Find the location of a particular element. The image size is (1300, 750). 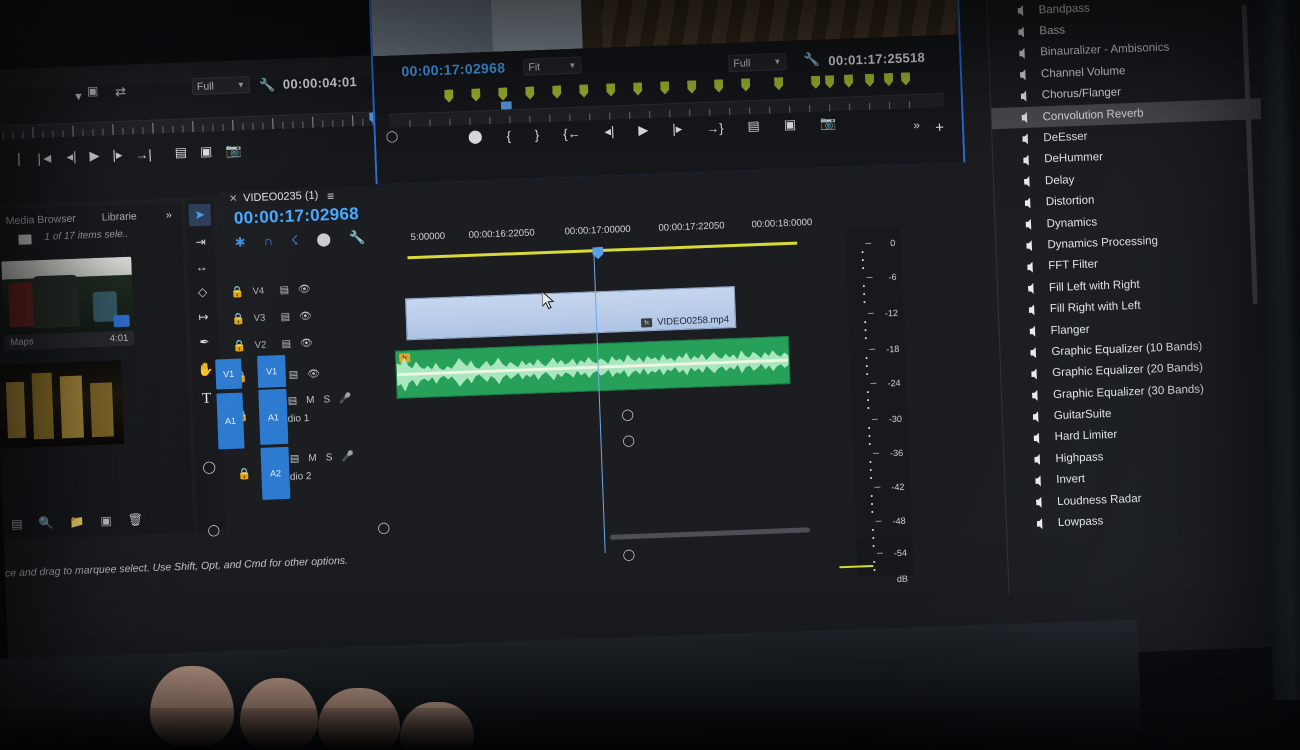

source-overflow-icon: » is located at coordinates (916, 125).